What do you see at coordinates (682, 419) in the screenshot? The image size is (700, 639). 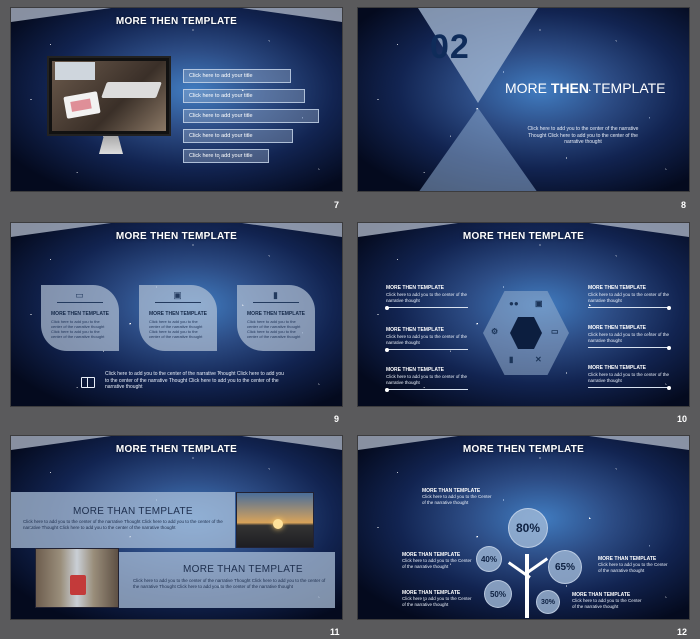 I see `slide-number-10: 10` at bounding box center [682, 419].